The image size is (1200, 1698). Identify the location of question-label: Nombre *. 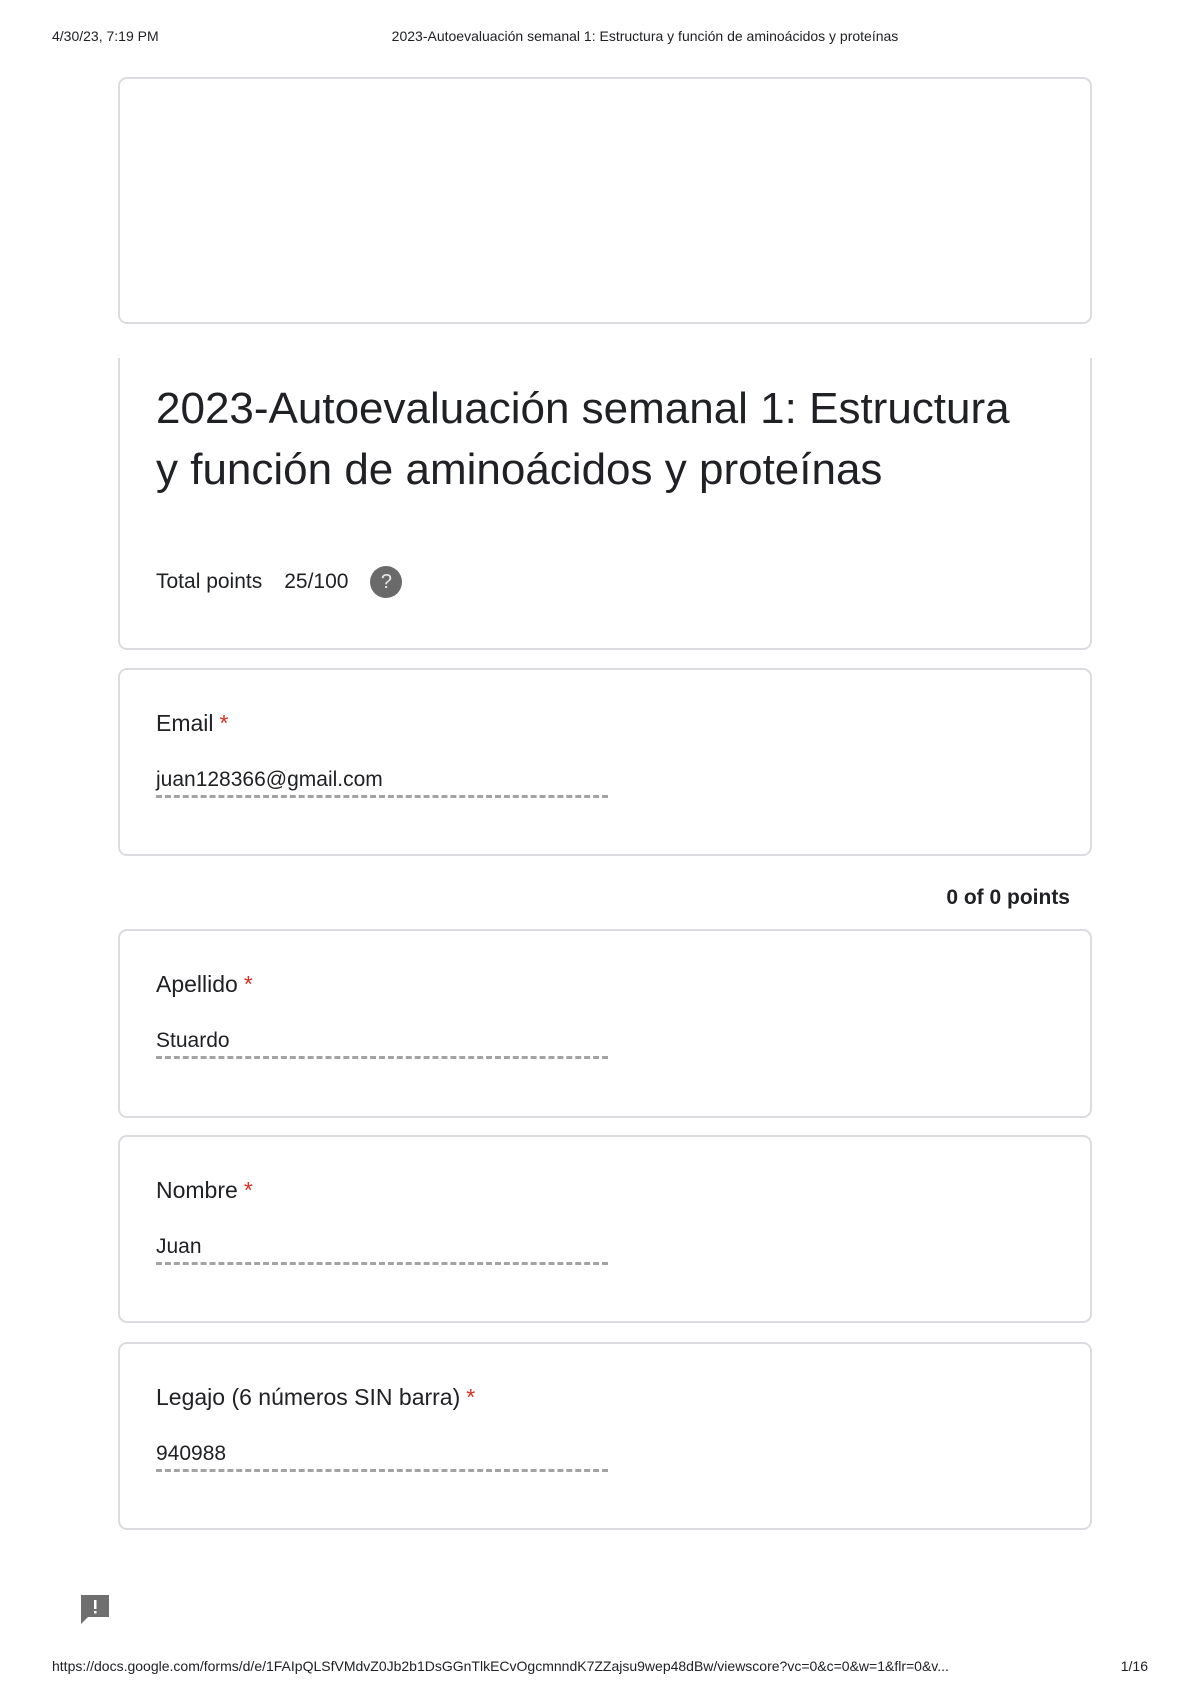
(204, 1190).